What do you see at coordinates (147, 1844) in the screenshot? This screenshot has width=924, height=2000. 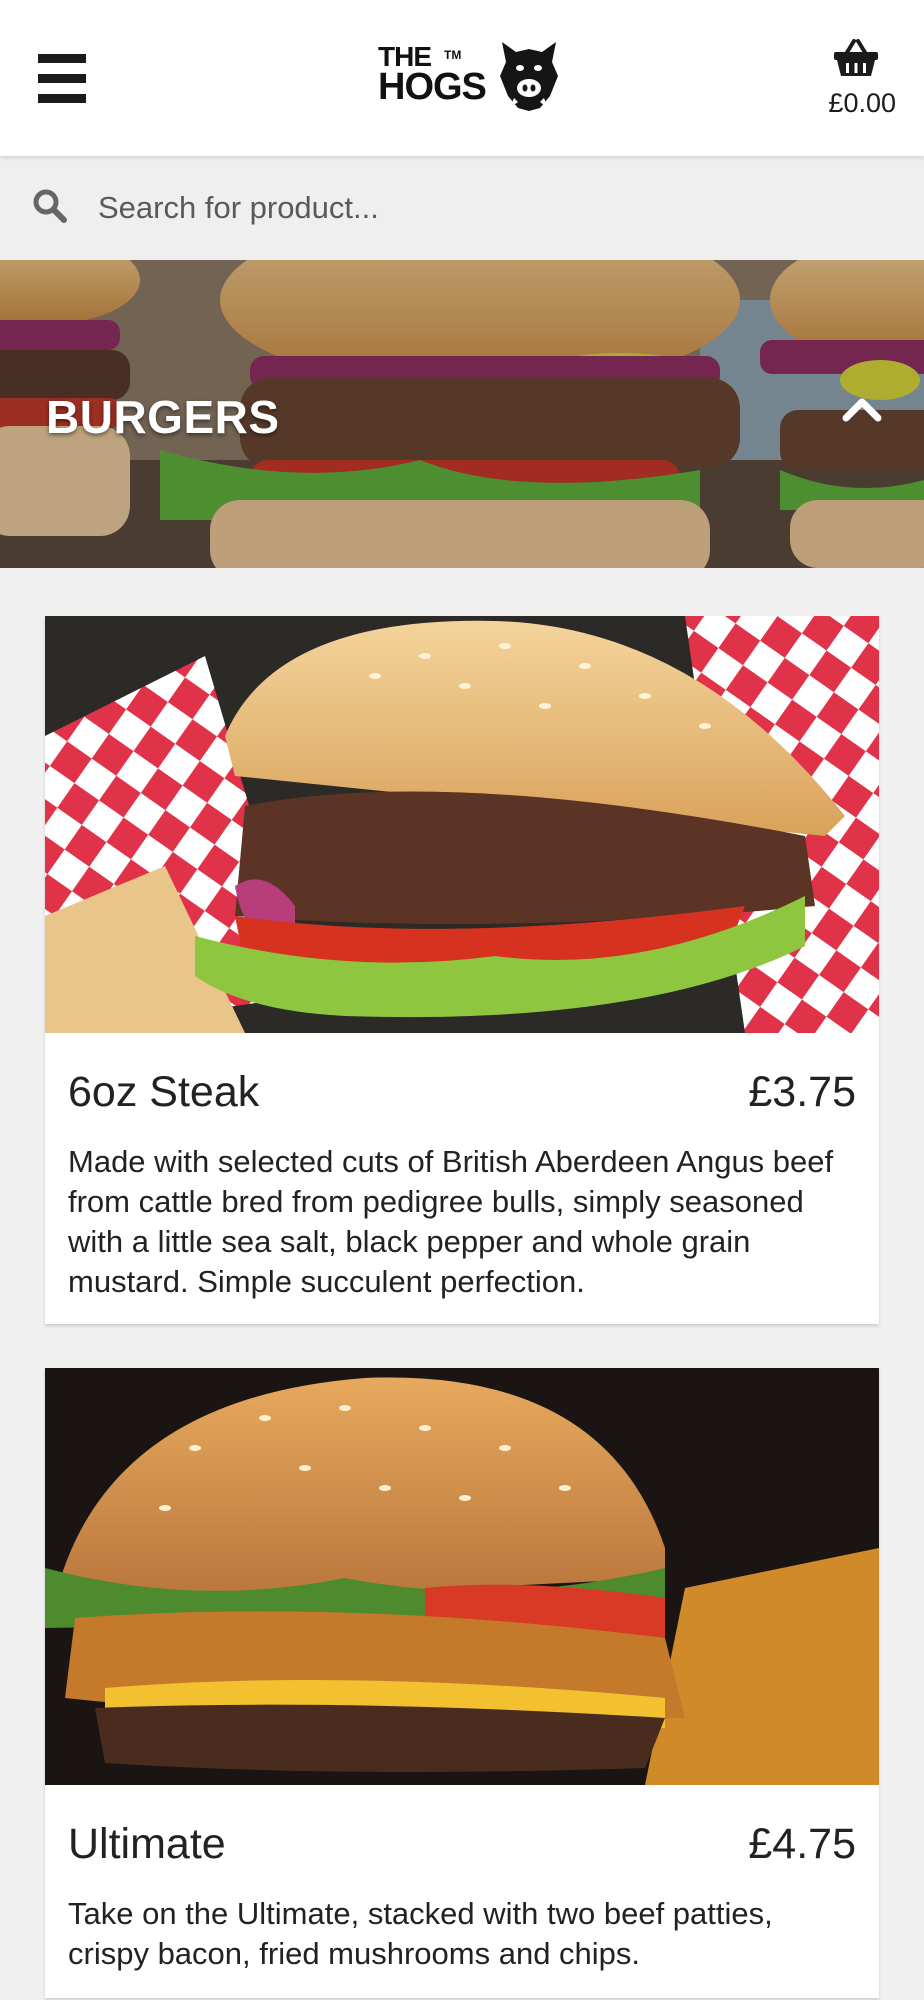 I see `product-name: Ultimate` at bounding box center [147, 1844].